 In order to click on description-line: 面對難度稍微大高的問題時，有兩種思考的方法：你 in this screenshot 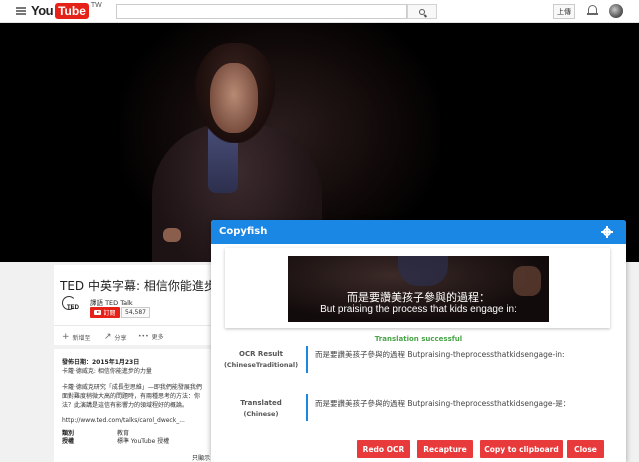, I will do `click(131, 396)`.